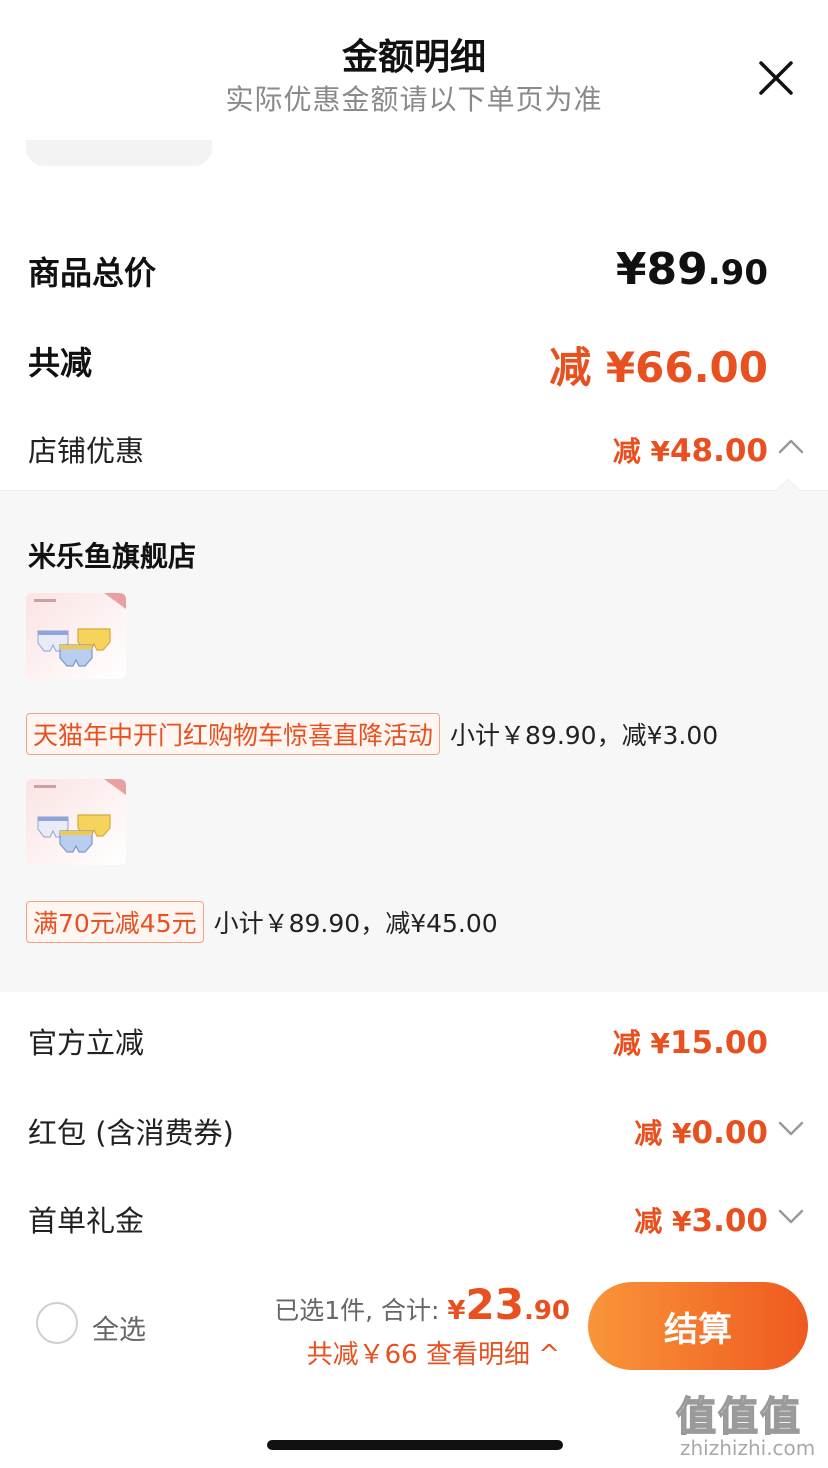  What do you see at coordinates (414, 1046) in the screenshot?
I see `official-discount-row: 官方立减 减 ¥15.00` at bounding box center [414, 1046].